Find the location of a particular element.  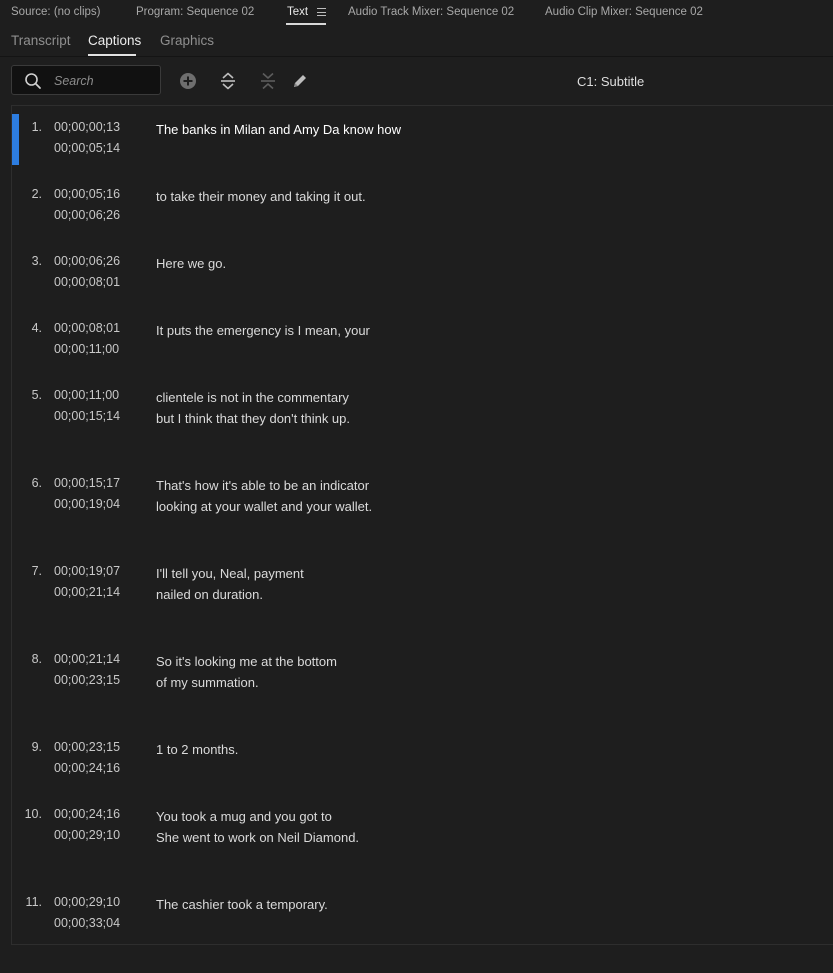

pencil-icon is located at coordinates (300, 81).